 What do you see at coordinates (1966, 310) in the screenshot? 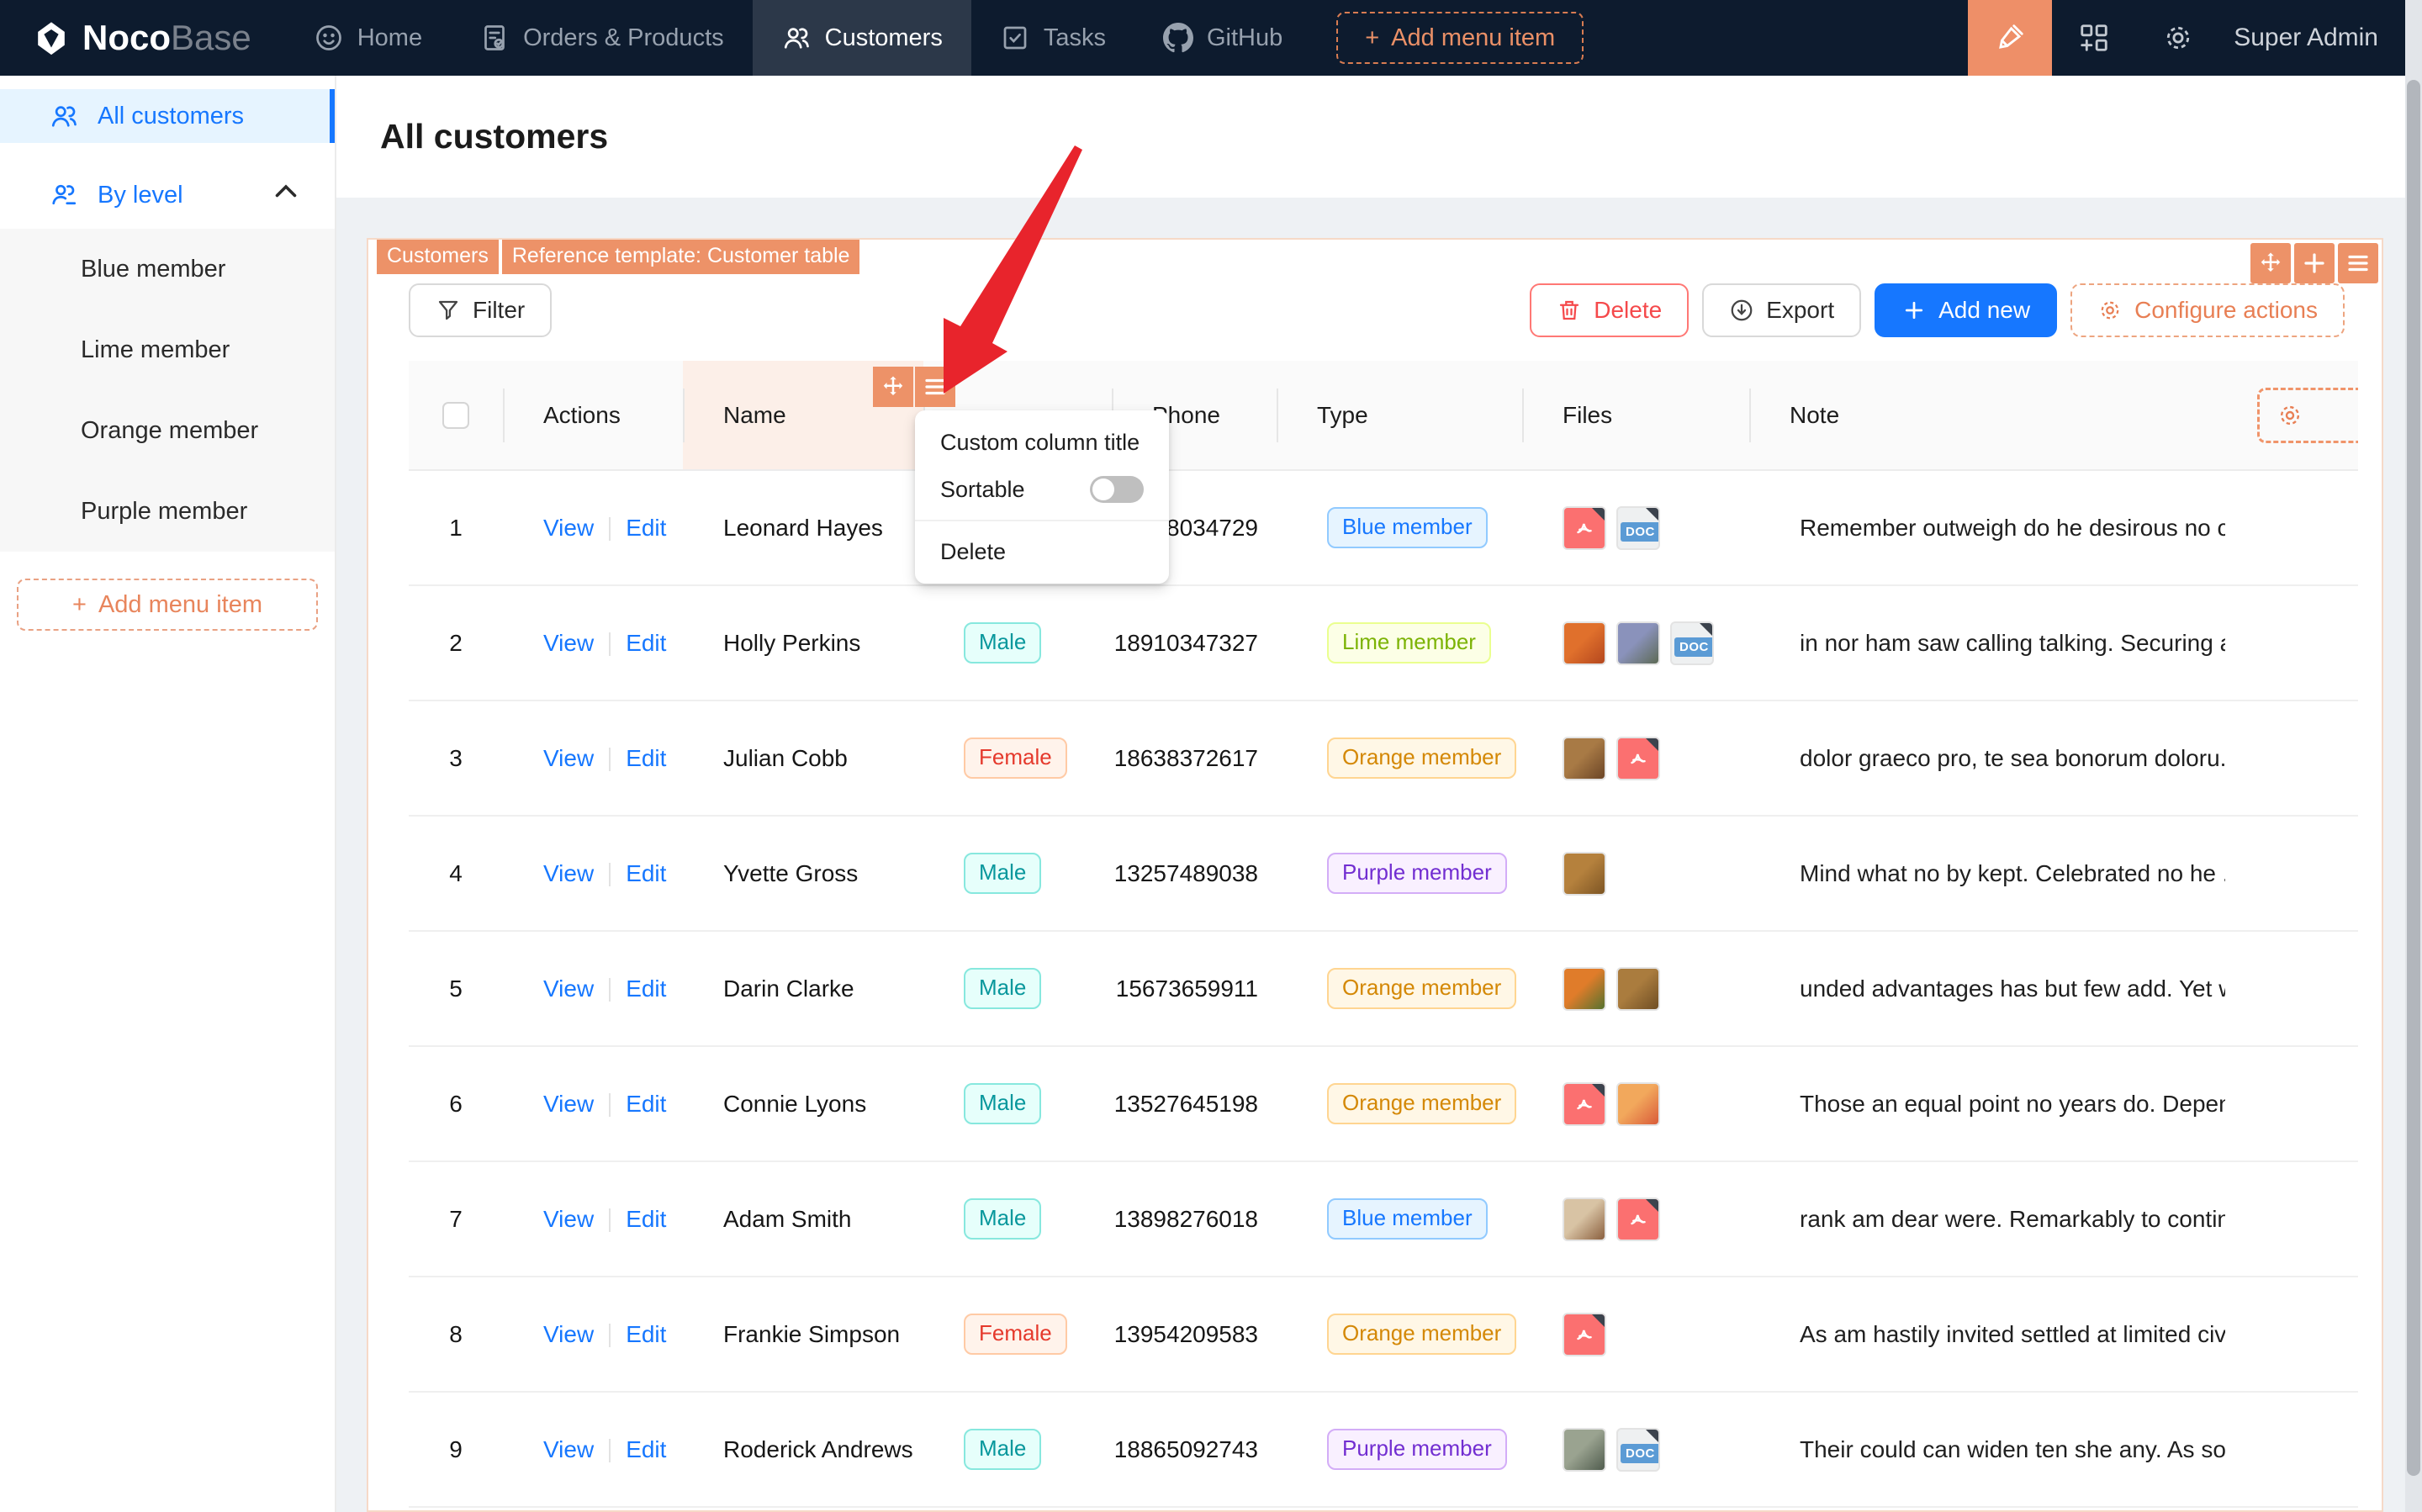
I see `add-new-button: Add new` at bounding box center [1966, 310].